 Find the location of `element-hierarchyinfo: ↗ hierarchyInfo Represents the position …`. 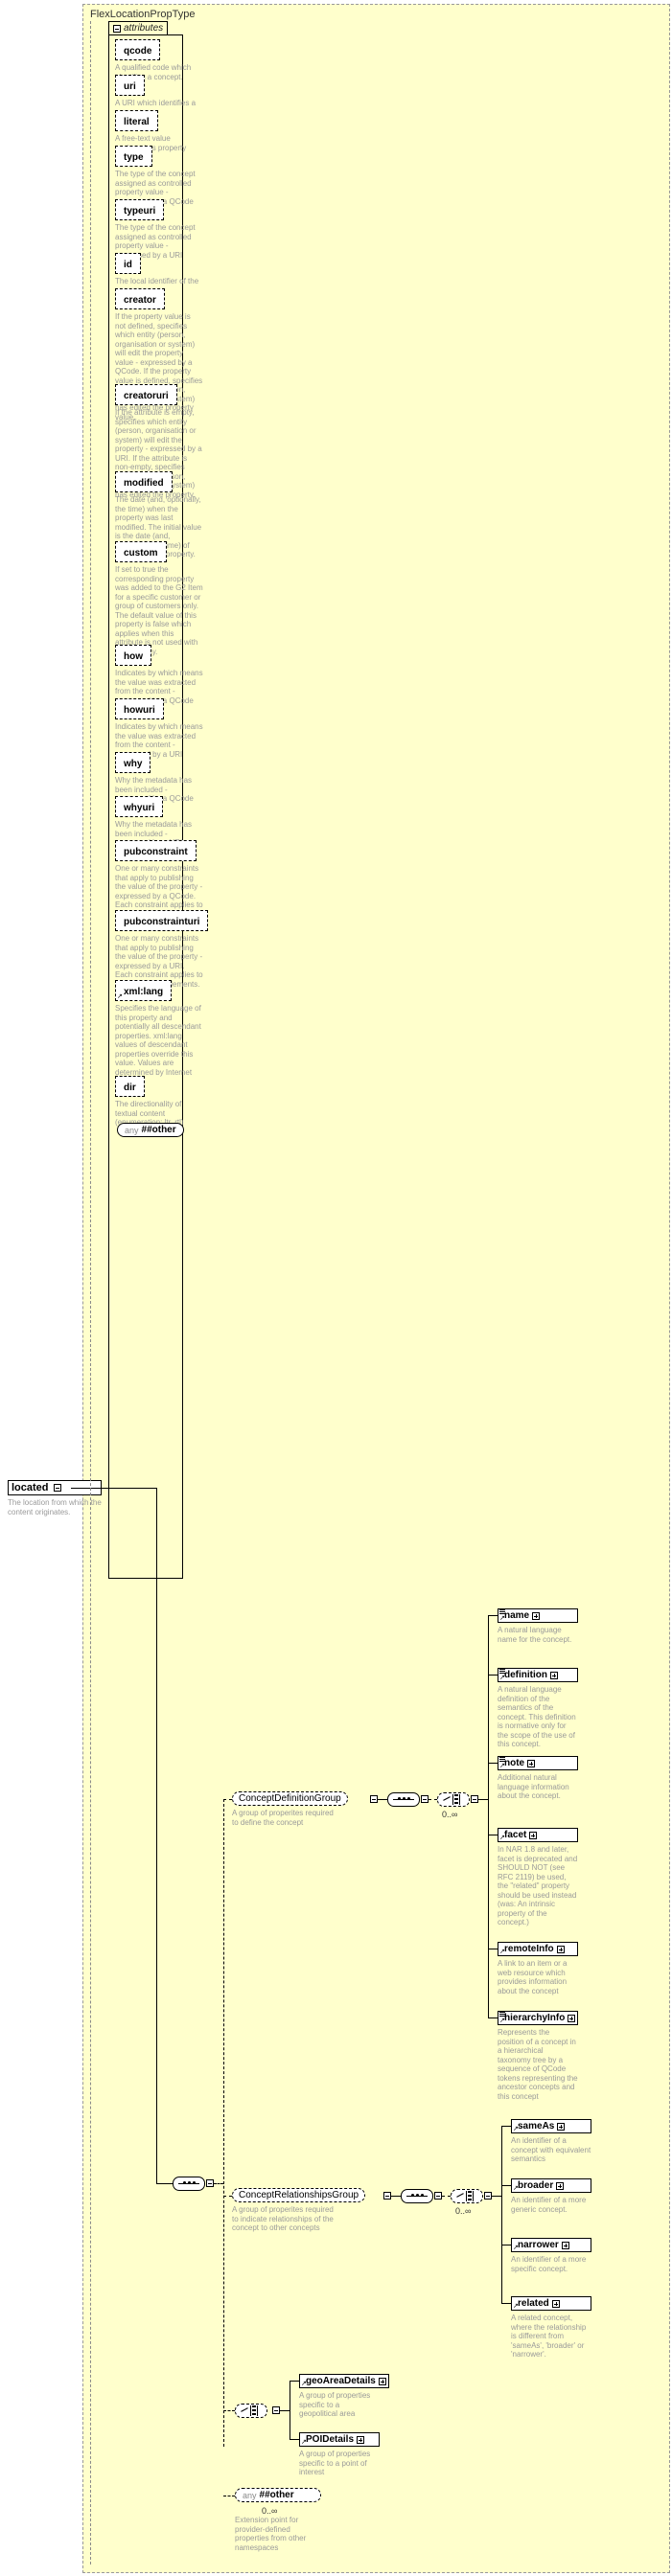

element-hierarchyinfo: ↗ hierarchyInfo Represents the position … is located at coordinates (540, 2056).